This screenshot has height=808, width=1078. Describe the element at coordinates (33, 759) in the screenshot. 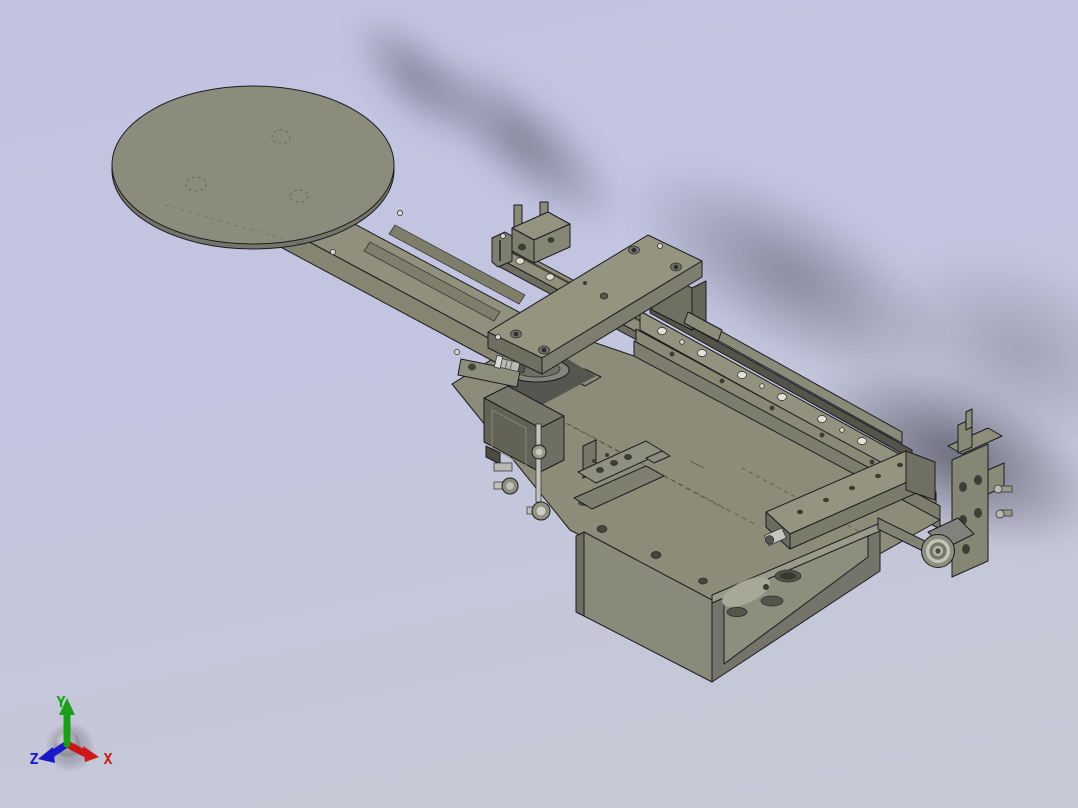

I see `z-axis-label: Z` at that location.